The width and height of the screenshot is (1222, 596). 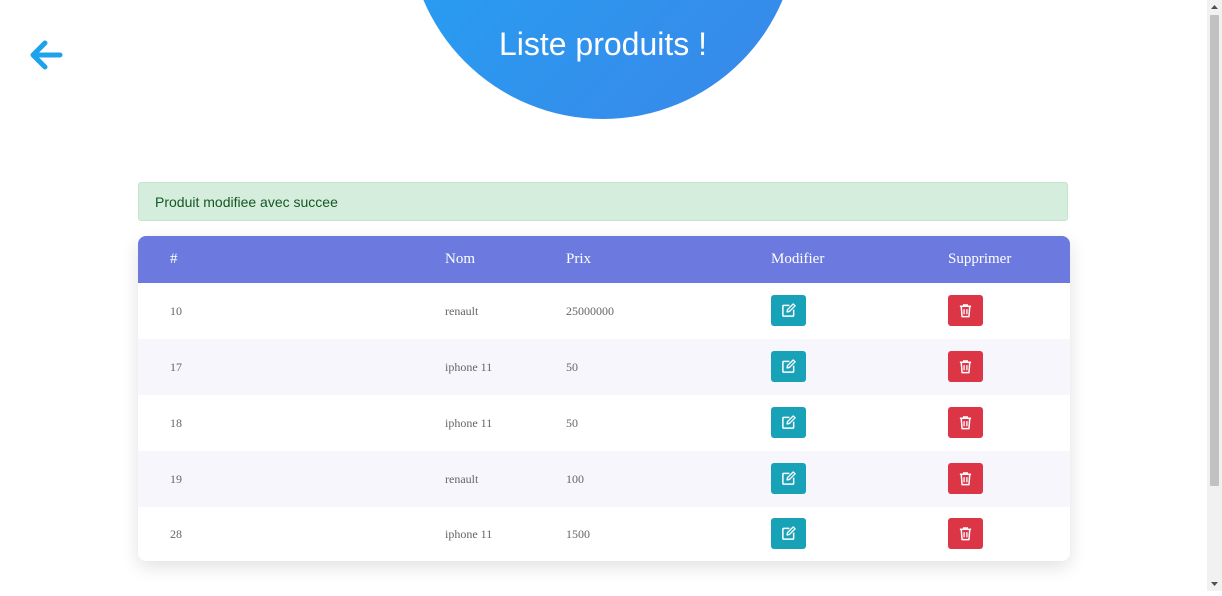 What do you see at coordinates (578, 534) in the screenshot?
I see `cell-price: 1500` at bounding box center [578, 534].